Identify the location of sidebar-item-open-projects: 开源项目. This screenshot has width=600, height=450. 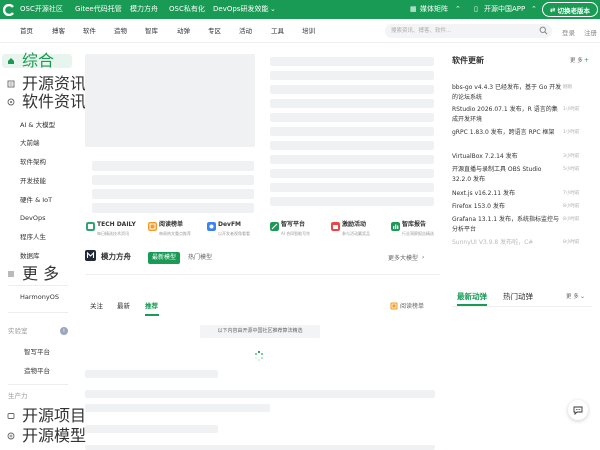
(44, 416).